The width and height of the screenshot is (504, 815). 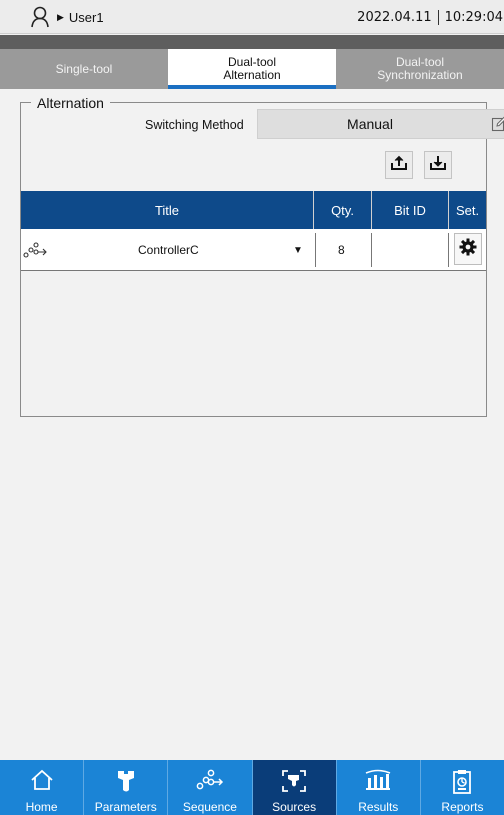 I want to click on datetime: 2022.04.11 10:29:04, so click(x=430, y=17).